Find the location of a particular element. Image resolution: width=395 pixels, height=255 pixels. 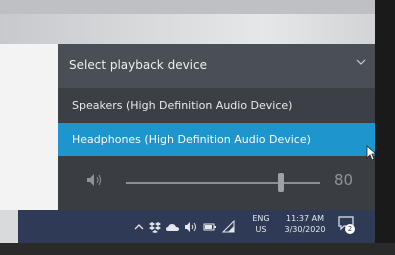

language-code: ENG is located at coordinates (261, 218).